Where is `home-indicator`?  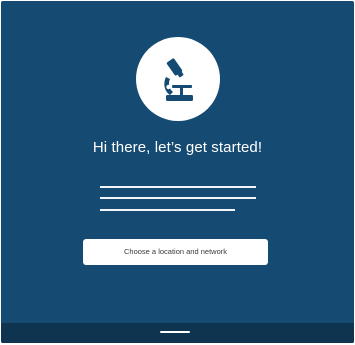
home-indicator is located at coordinates (175, 332).